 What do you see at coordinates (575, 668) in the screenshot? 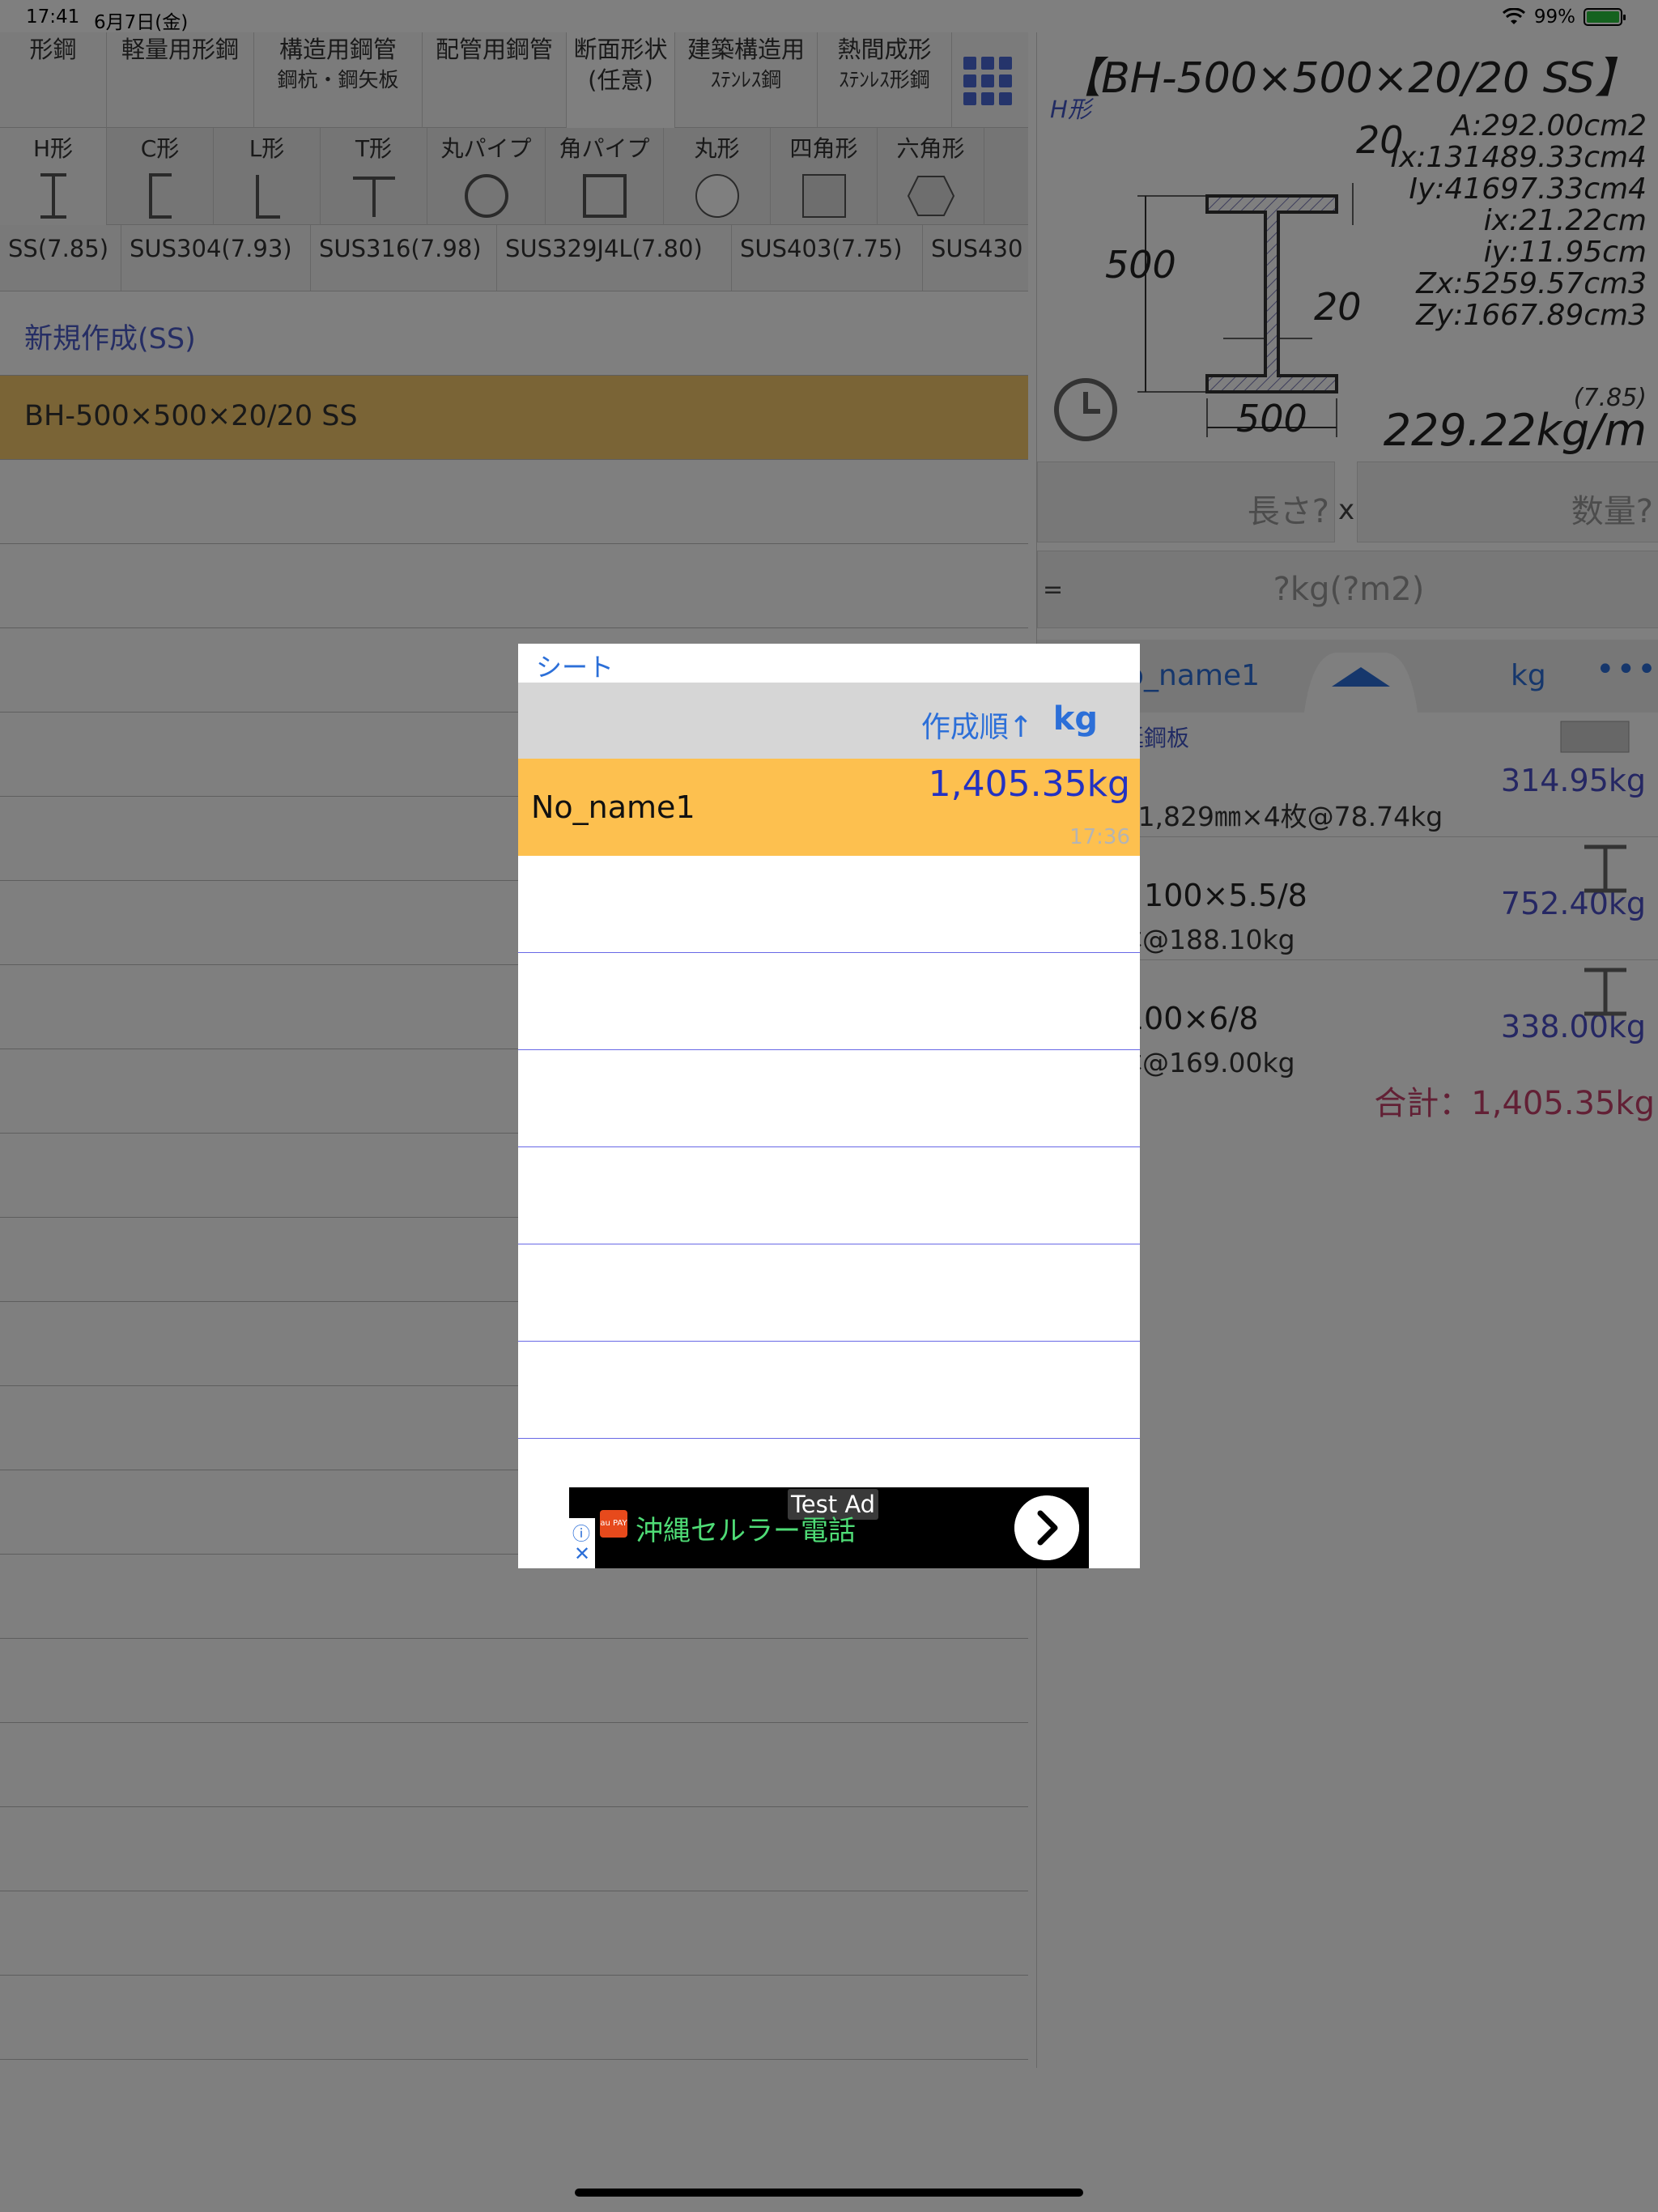
I see `popover-title: シート` at bounding box center [575, 668].